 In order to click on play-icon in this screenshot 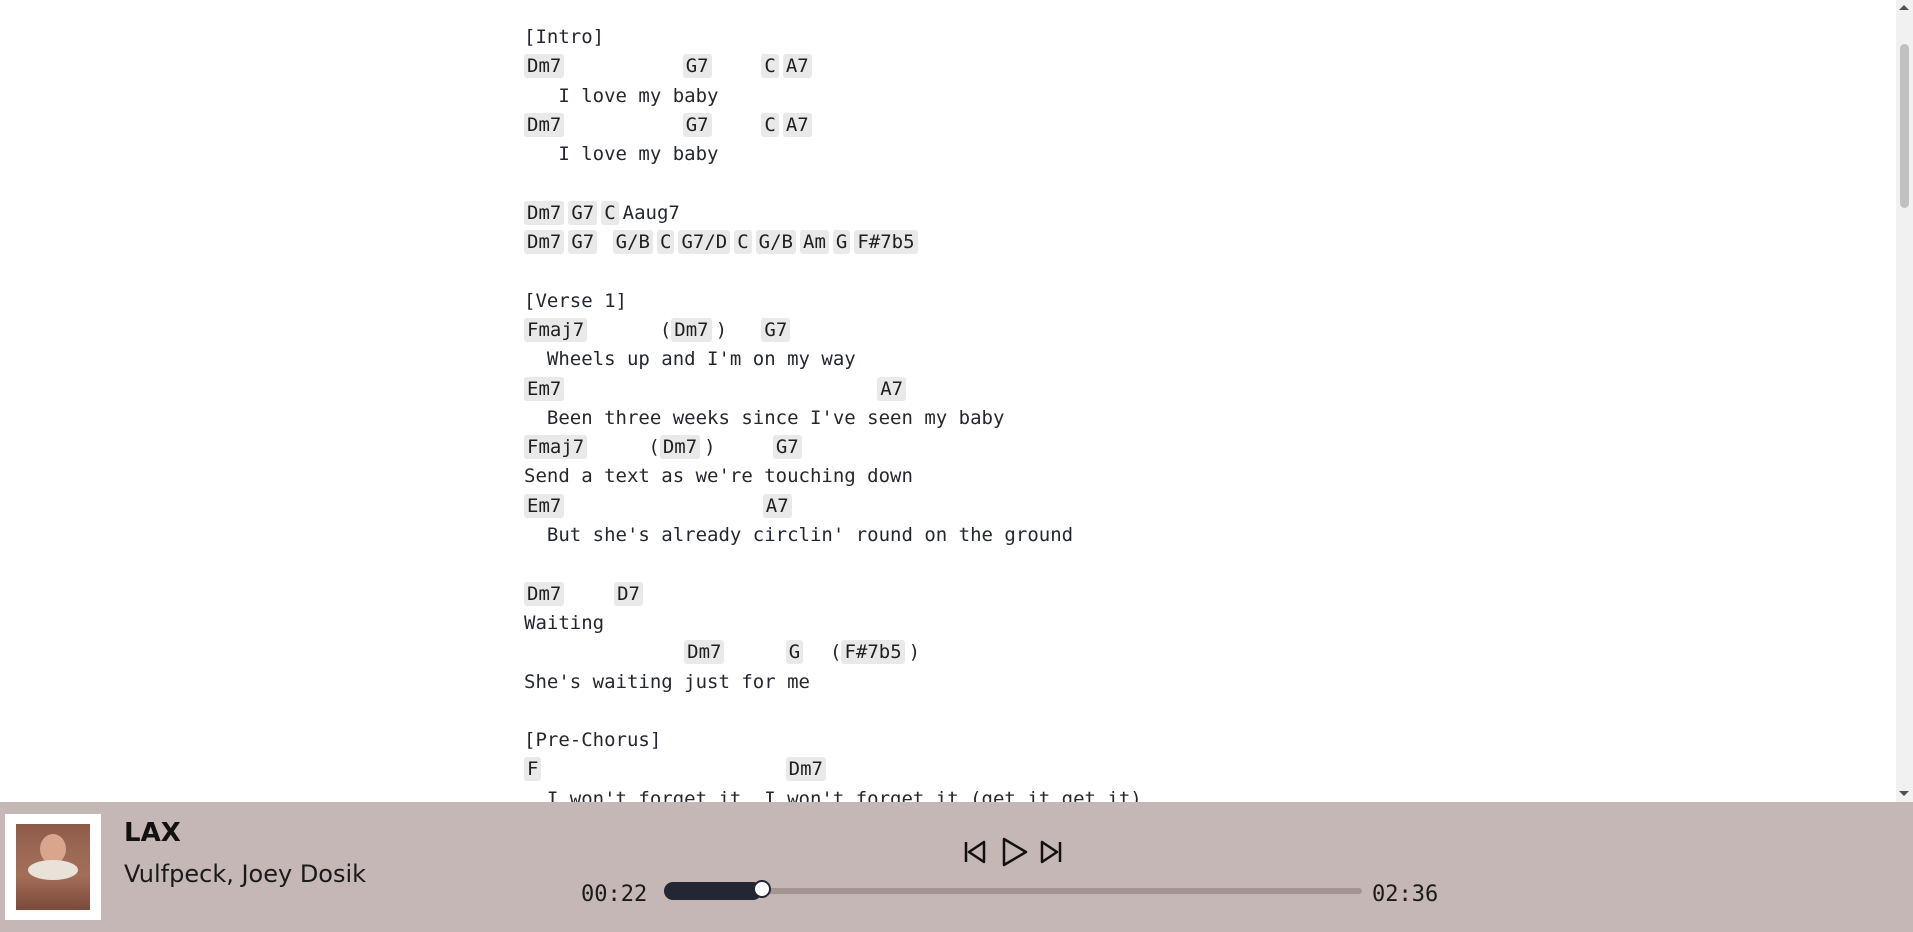, I will do `click(1015, 852)`.